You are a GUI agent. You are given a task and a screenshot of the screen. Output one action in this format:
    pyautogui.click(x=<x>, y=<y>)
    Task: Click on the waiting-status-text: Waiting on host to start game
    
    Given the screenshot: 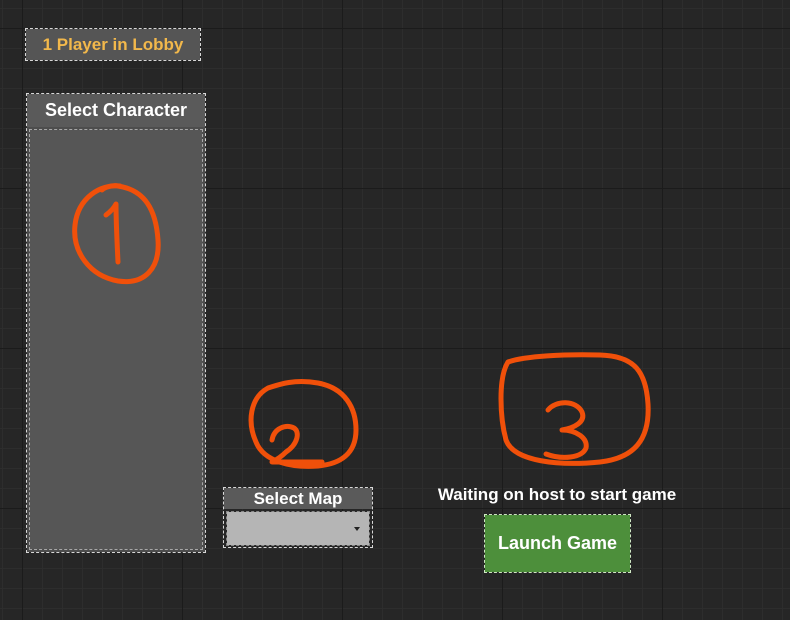 What is the action you would take?
    pyautogui.click(x=557, y=494)
    